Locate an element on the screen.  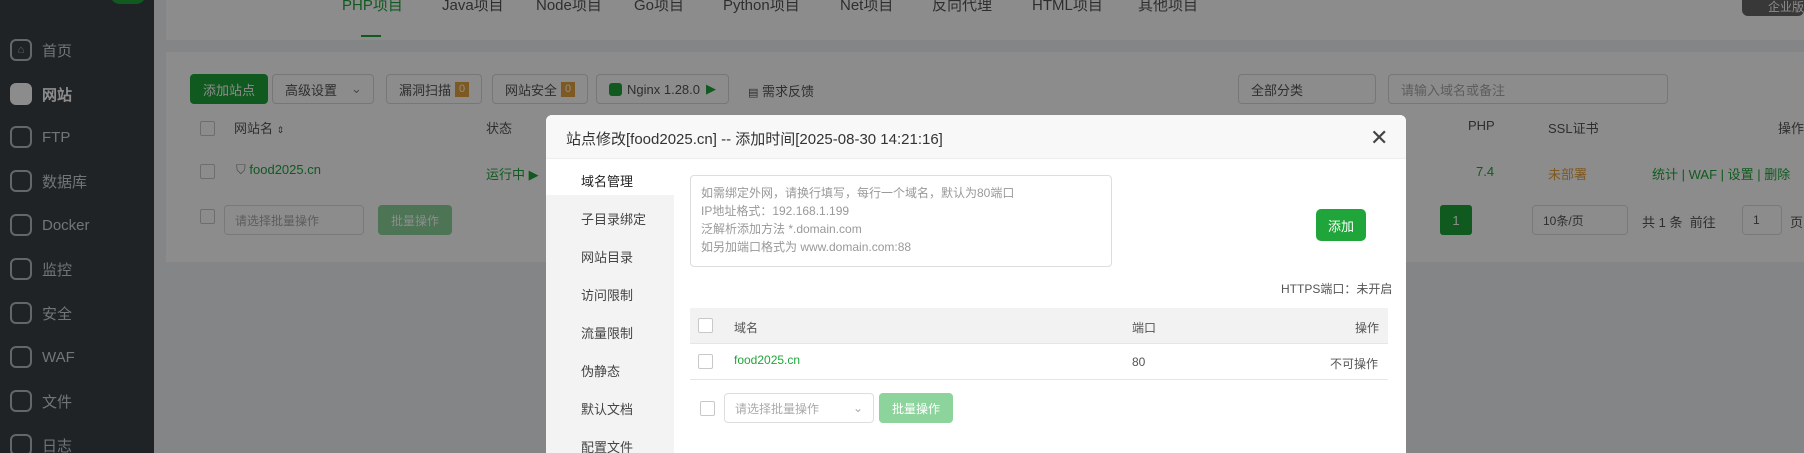
col-port: 端口 is located at coordinates (1144, 328).